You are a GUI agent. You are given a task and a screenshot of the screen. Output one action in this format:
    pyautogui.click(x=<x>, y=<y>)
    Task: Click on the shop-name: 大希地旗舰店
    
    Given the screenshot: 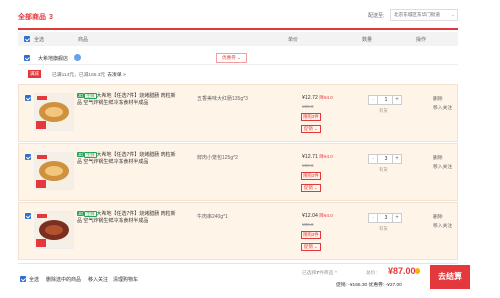 What is the action you would take?
    pyautogui.click(x=53, y=58)
    